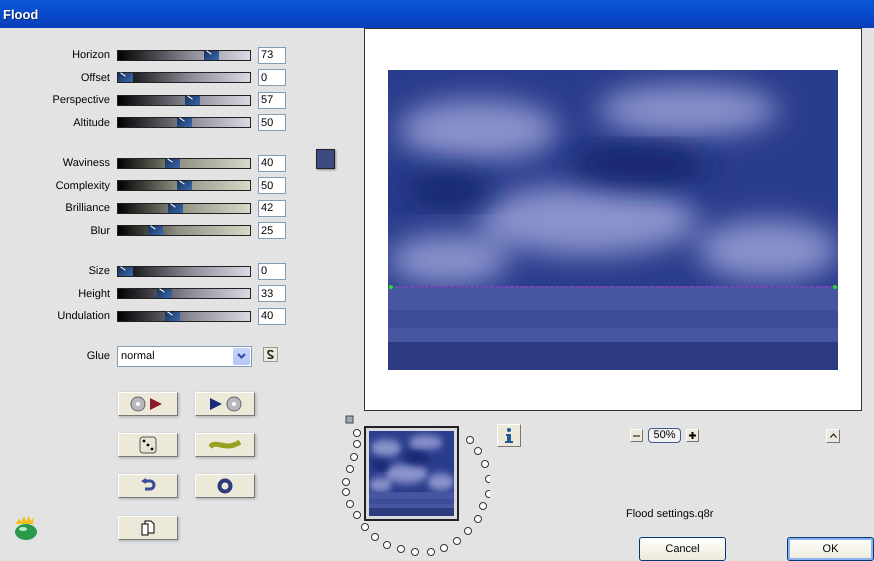 This screenshot has height=561, width=874. I want to click on value-field: 25, so click(272, 231).